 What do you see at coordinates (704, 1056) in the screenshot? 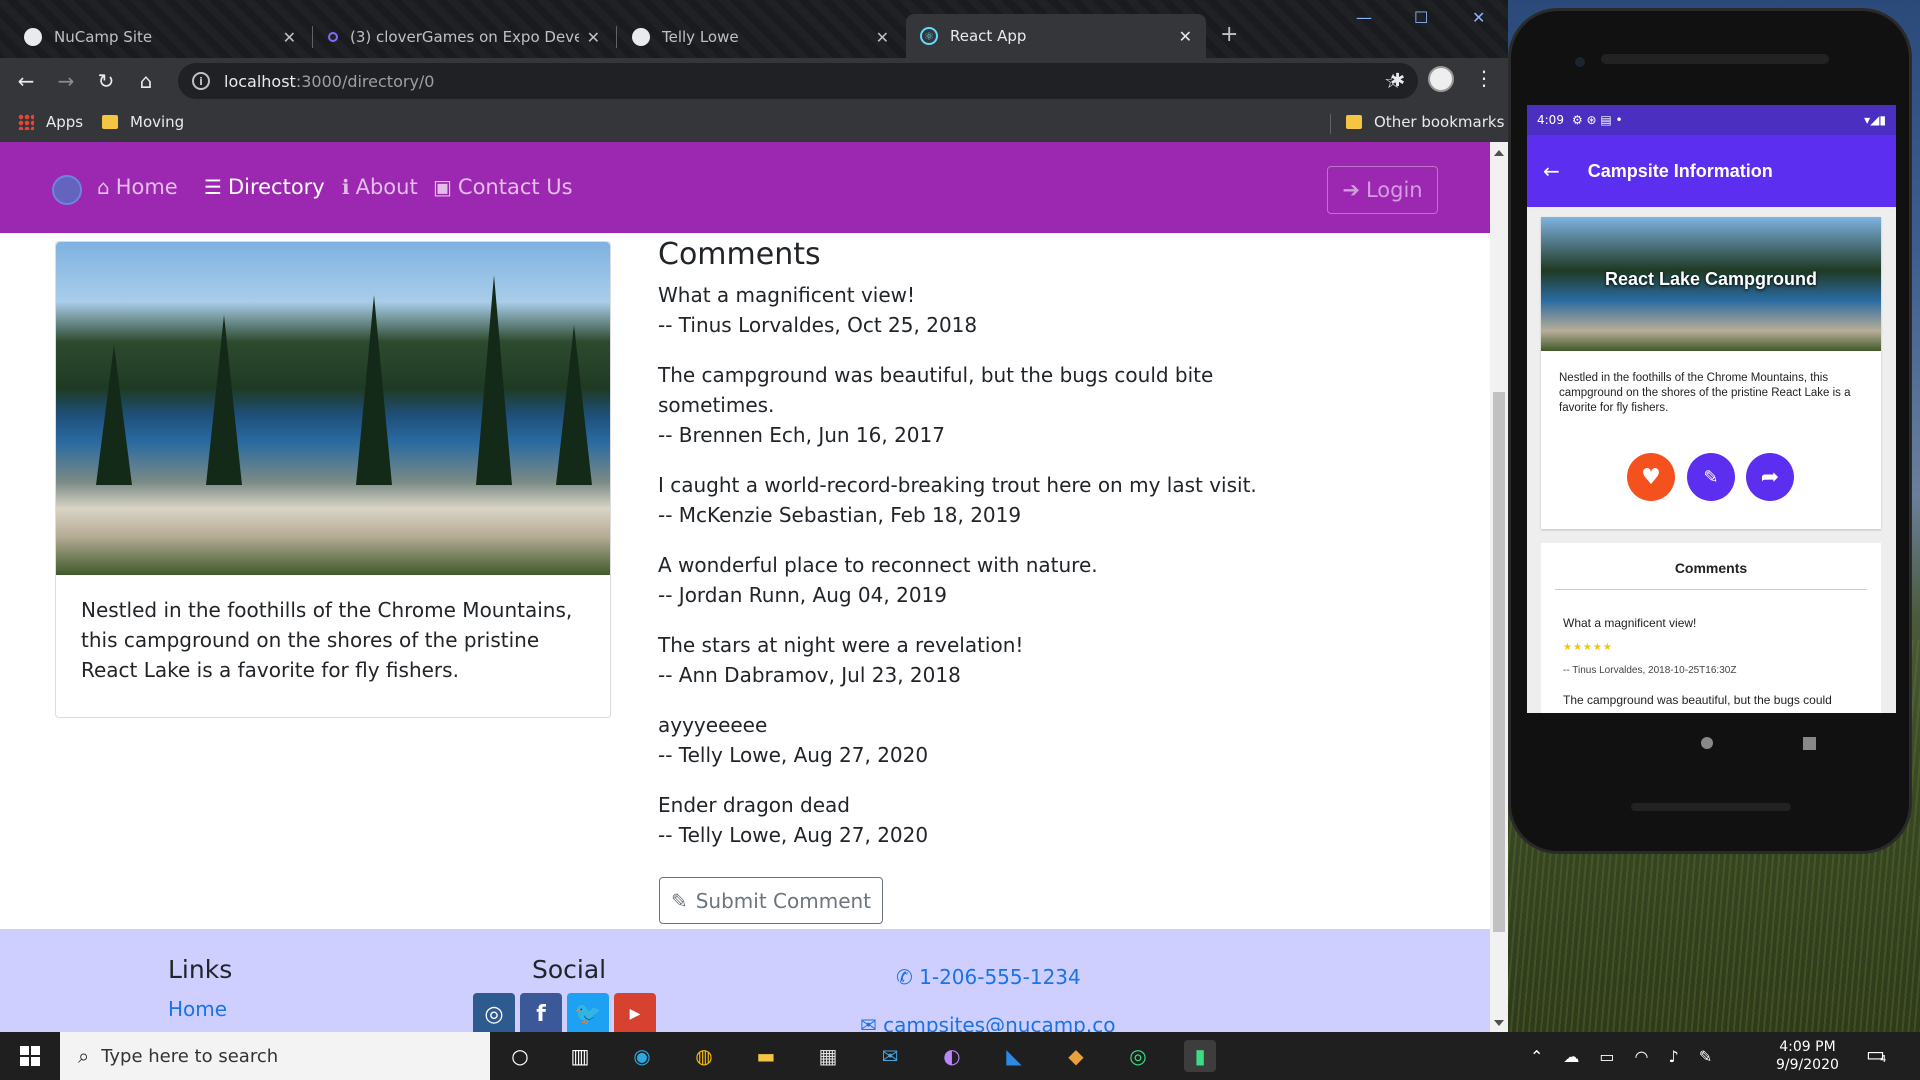
I see `chrome-icon: ◍` at bounding box center [704, 1056].